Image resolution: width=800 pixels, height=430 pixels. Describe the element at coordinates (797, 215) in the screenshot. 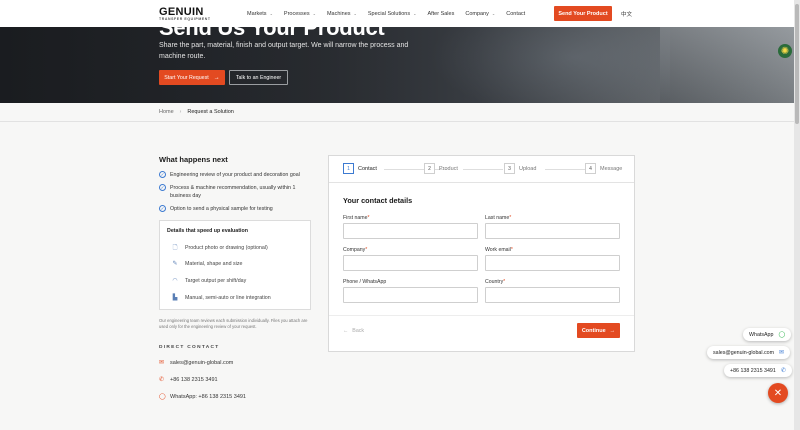

I see `scrollbar` at that location.